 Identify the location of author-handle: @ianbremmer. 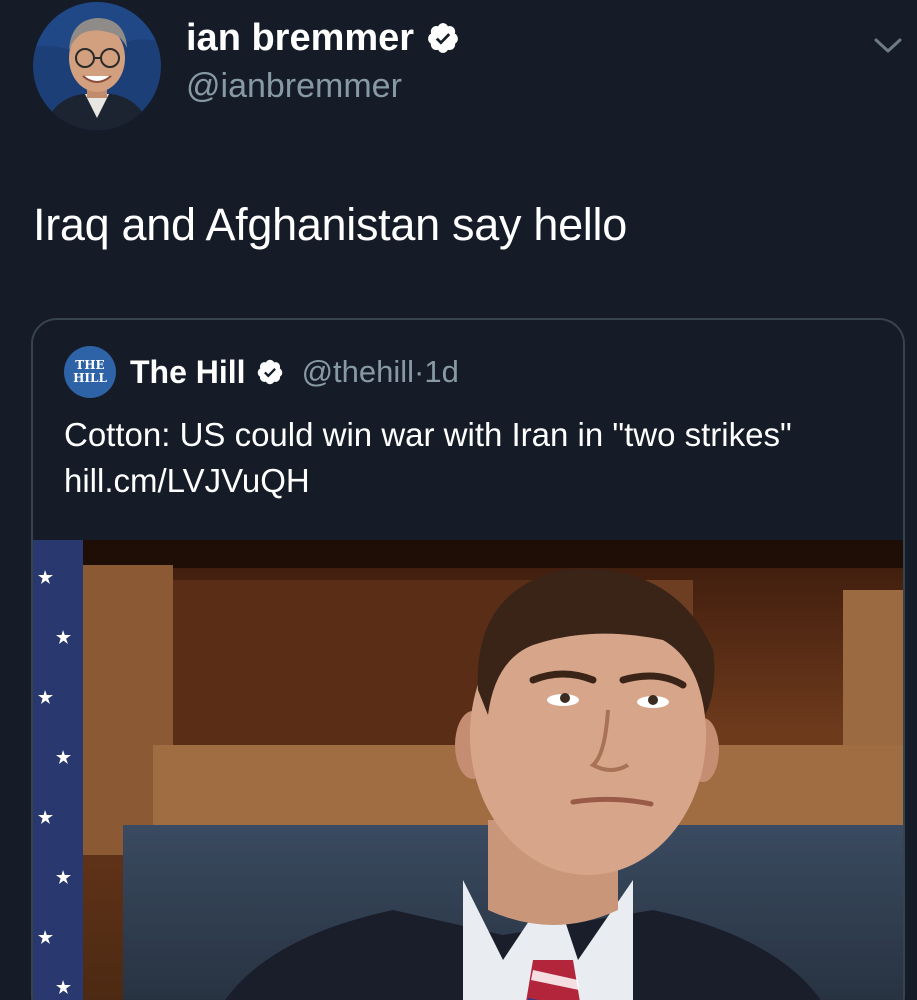
(294, 86).